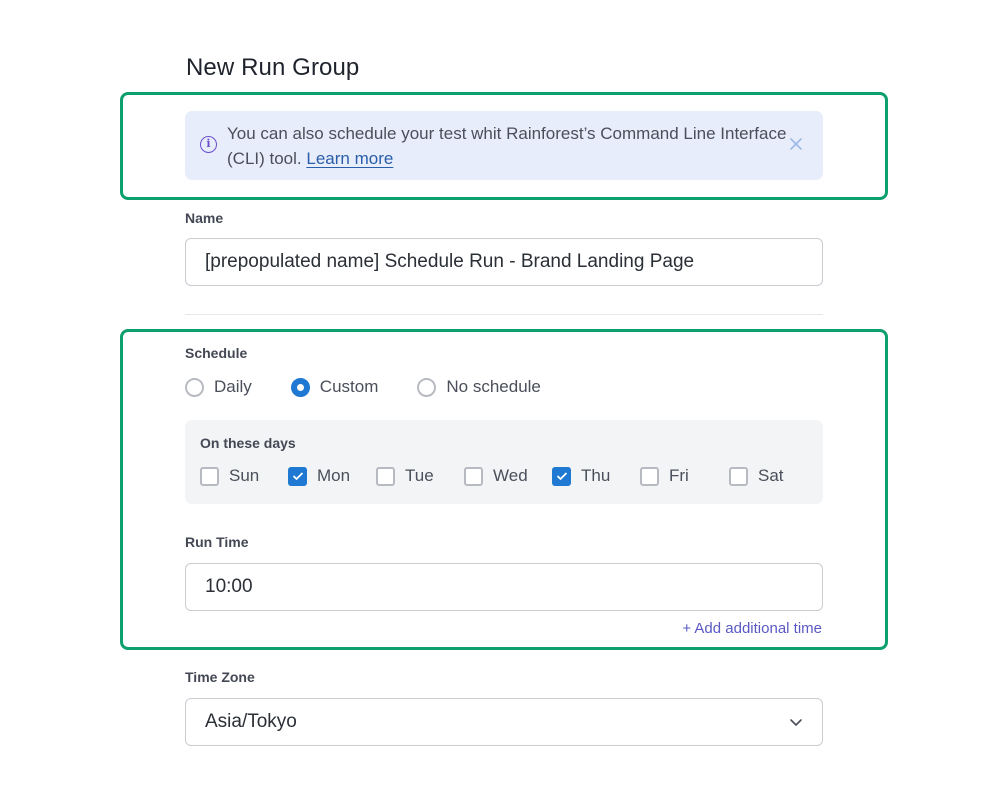  What do you see at coordinates (493, 386) in the screenshot?
I see `radio-label: No schedule` at bounding box center [493, 386].